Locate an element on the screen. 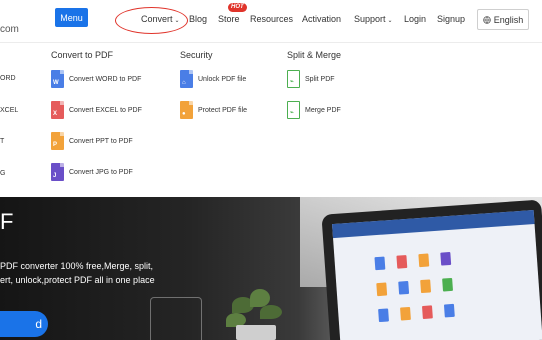  logo-text: com is located at coordinates (9, 29).